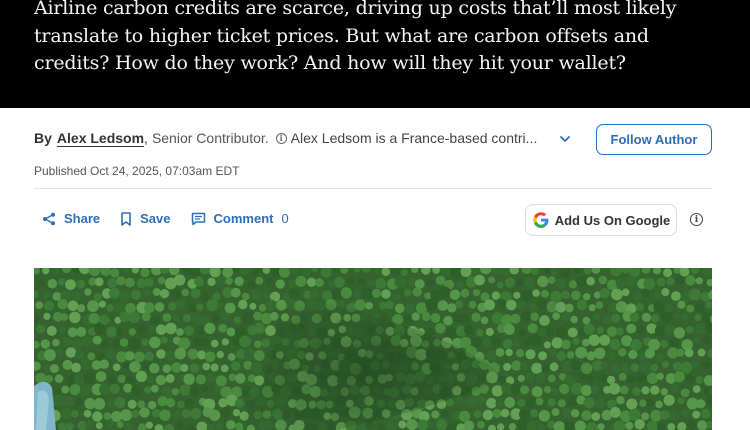 Image resolution: width=750 pixels, height=430 pixels. I want to click on byline-comma: ,, so click(146, 138).